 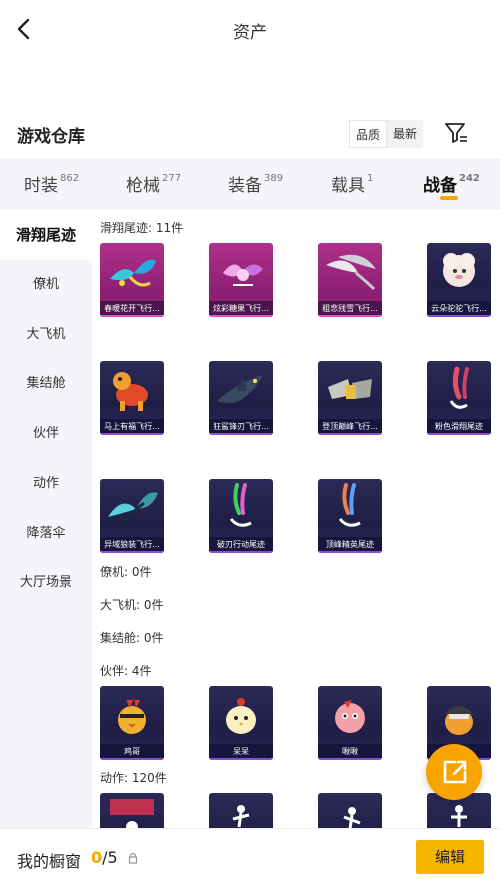 I want to click on tab-count: 1, so click(x=370, y=179).